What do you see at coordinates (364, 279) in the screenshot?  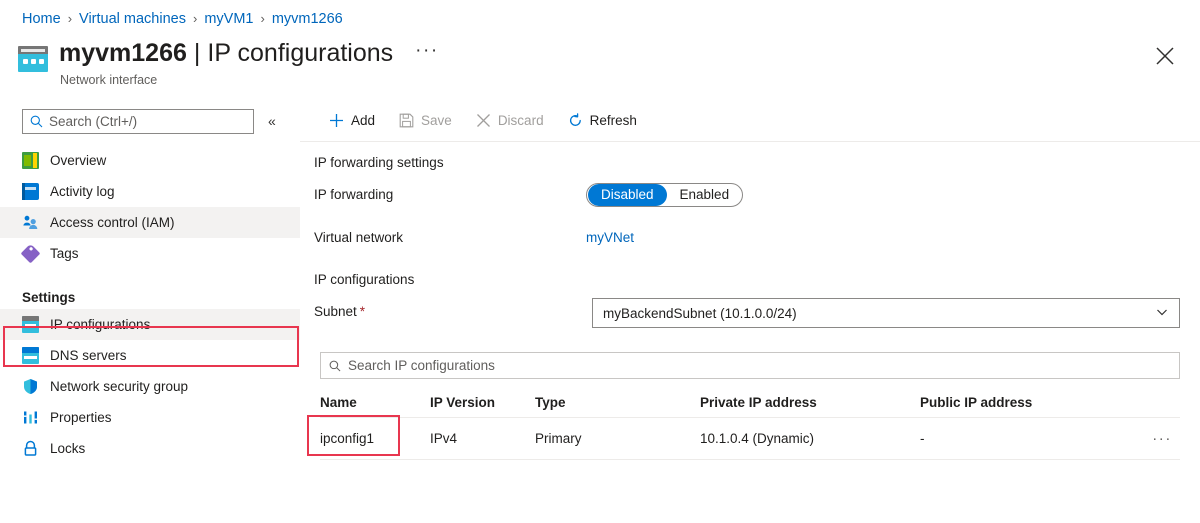 I see `ip-configurations-section-label: IP configurations` at bounding box center [364, 279].